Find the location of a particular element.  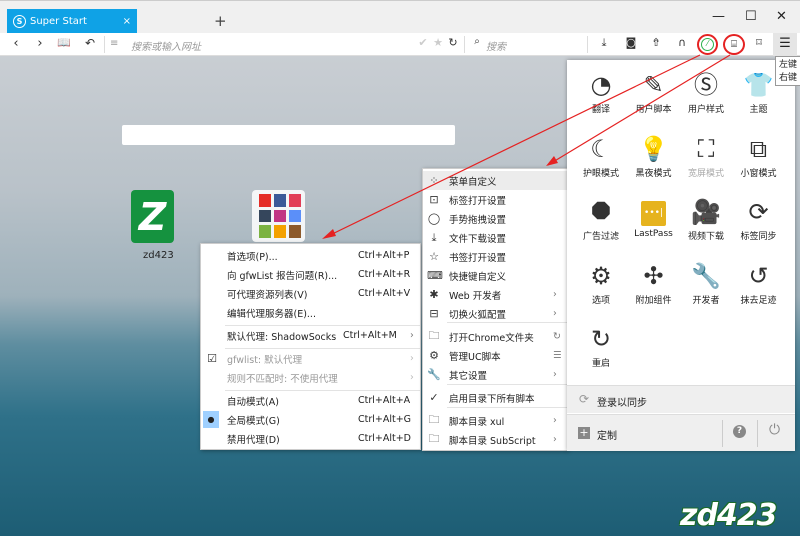

watermark-logo: zd423 is located at coordinates (729, 515).